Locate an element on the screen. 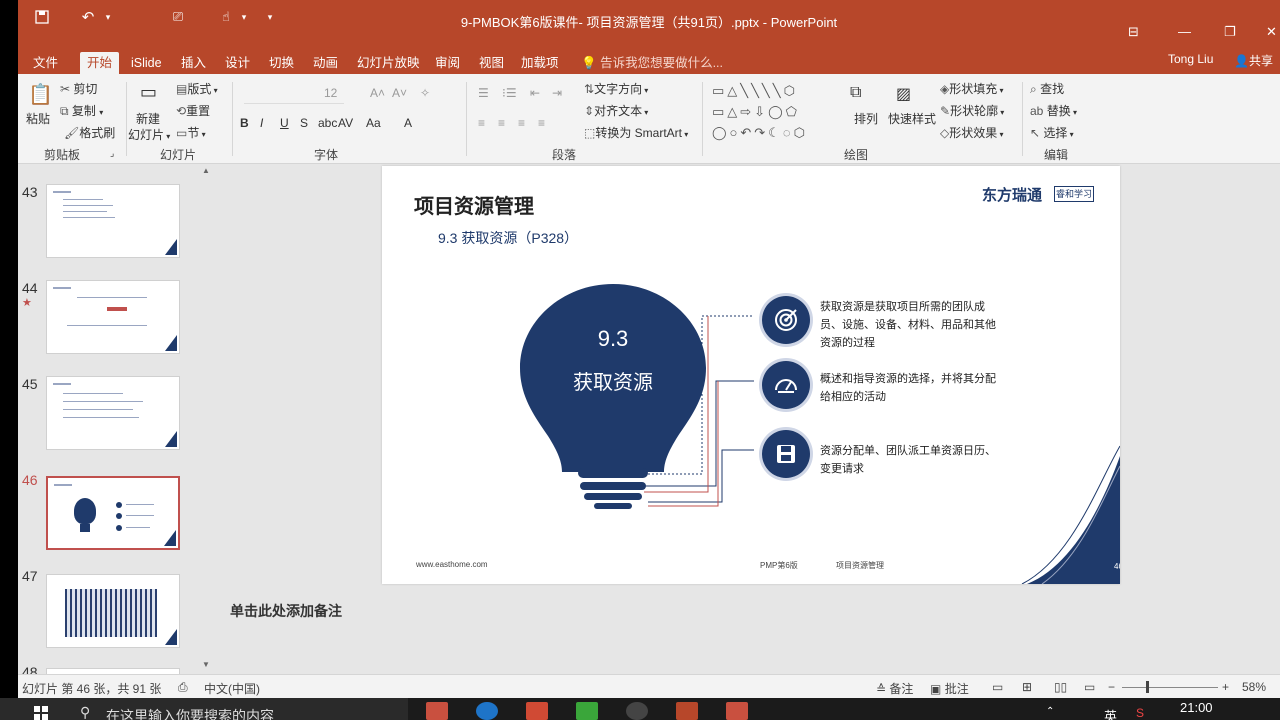 This screenshot has width=1280, height=720. share-button: 👤共享 is located at coordinates (1253, 60).